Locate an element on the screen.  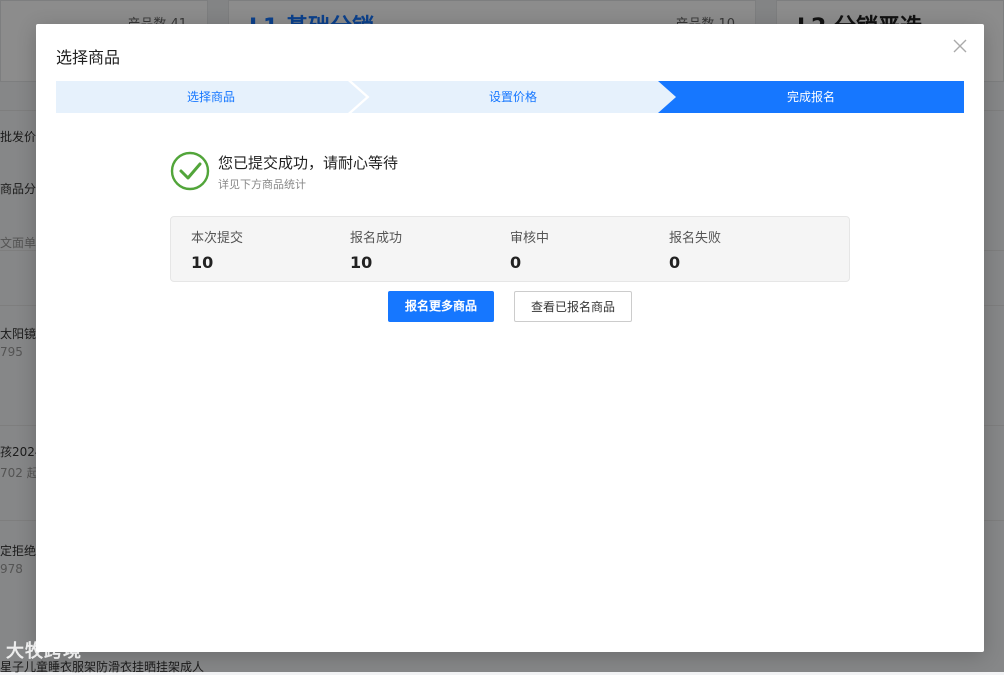
step-set-price: 设置价格 is located at coordinates (513, 97).